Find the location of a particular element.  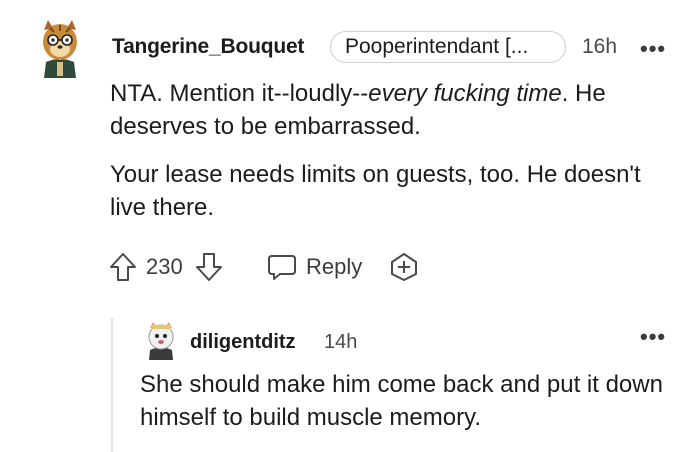

reply-username: diligentditz is located at coordinates (243, 342).